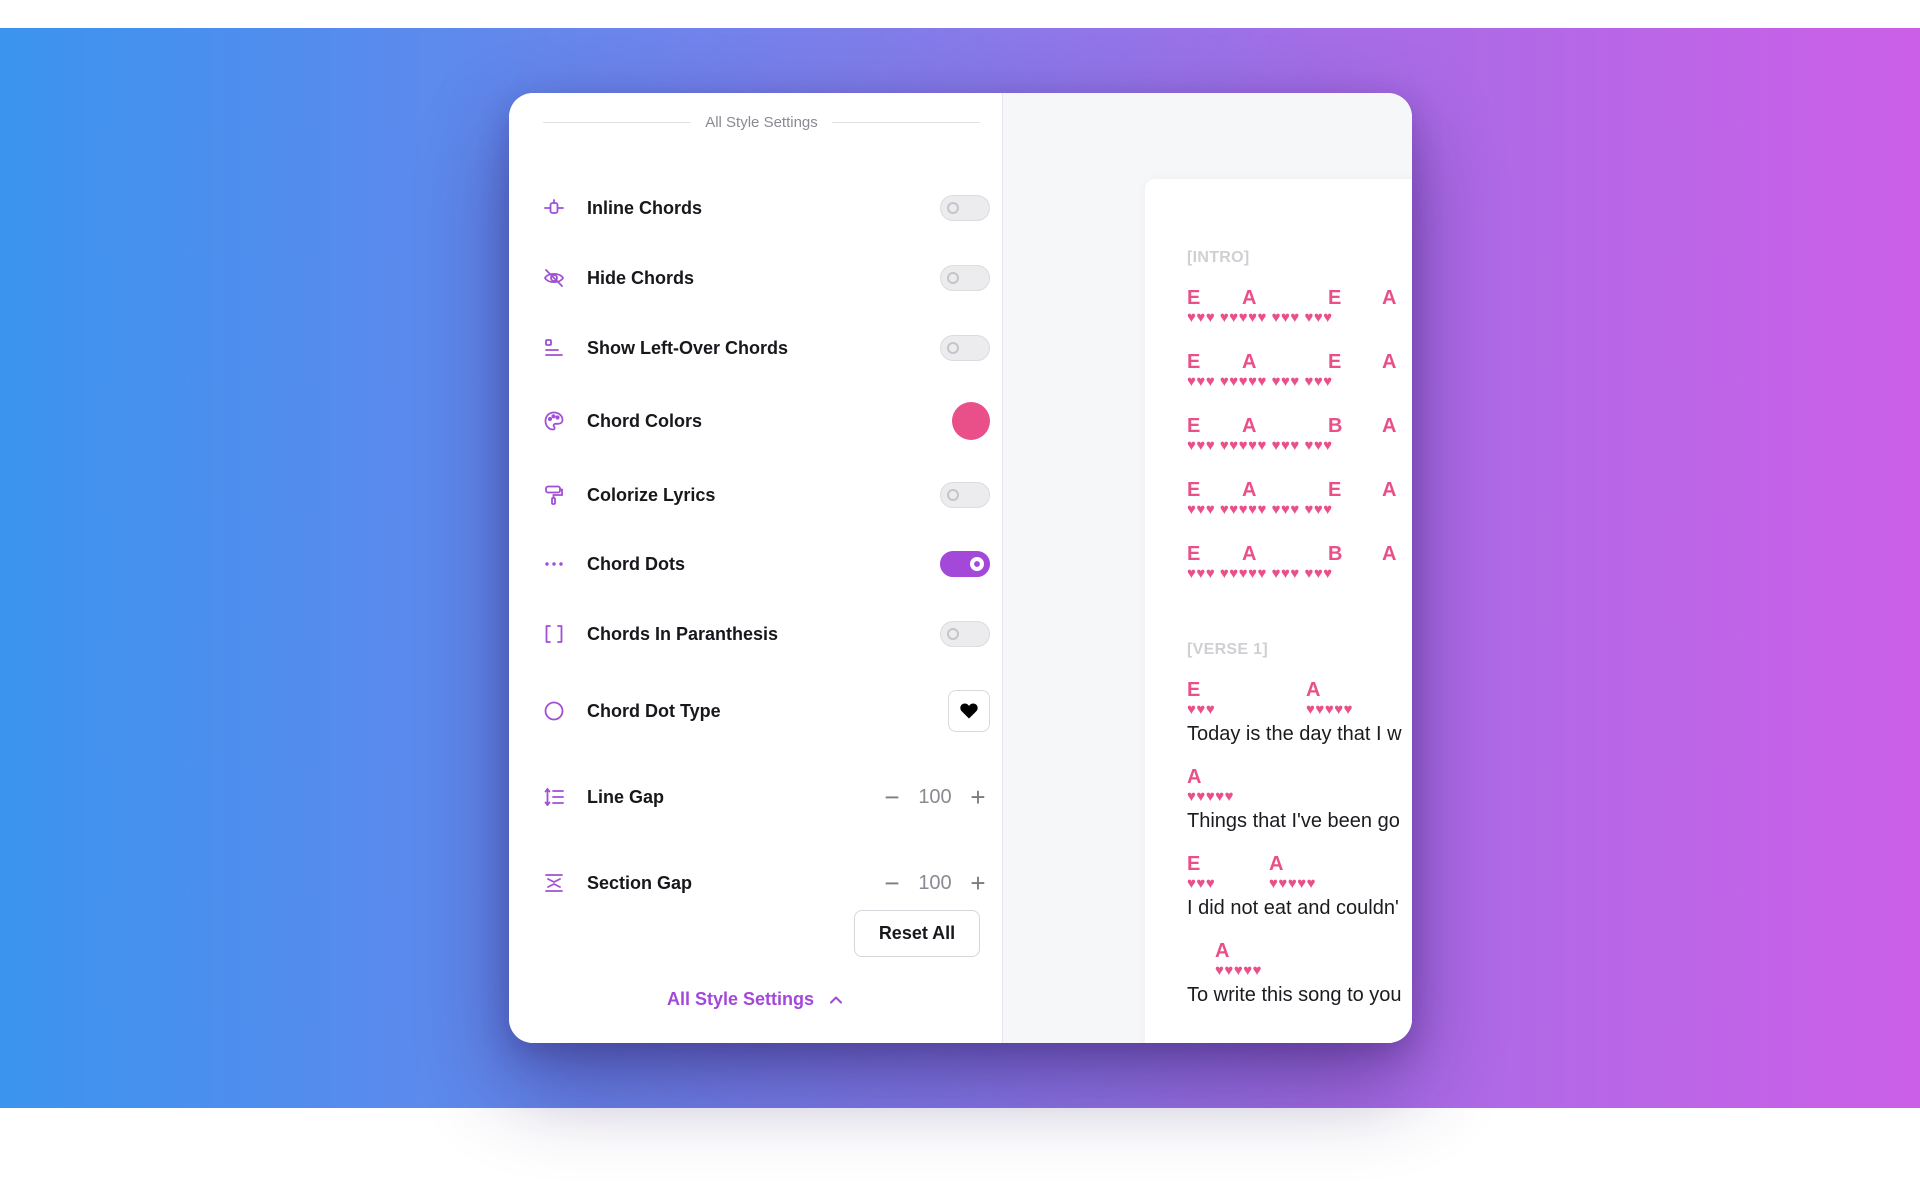 This screenshot has width=1920, height=1194. I want to click on all-style-settings-collapse: All Style Settings, so click(755, 999).